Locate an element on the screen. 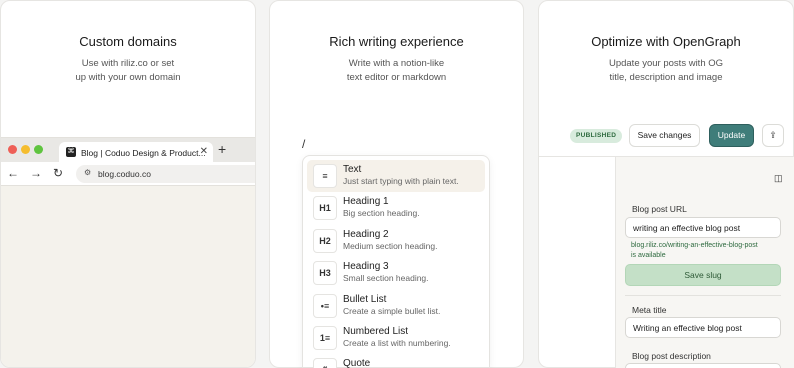  description-label: Blog post description is located at coordinates (671, 356).